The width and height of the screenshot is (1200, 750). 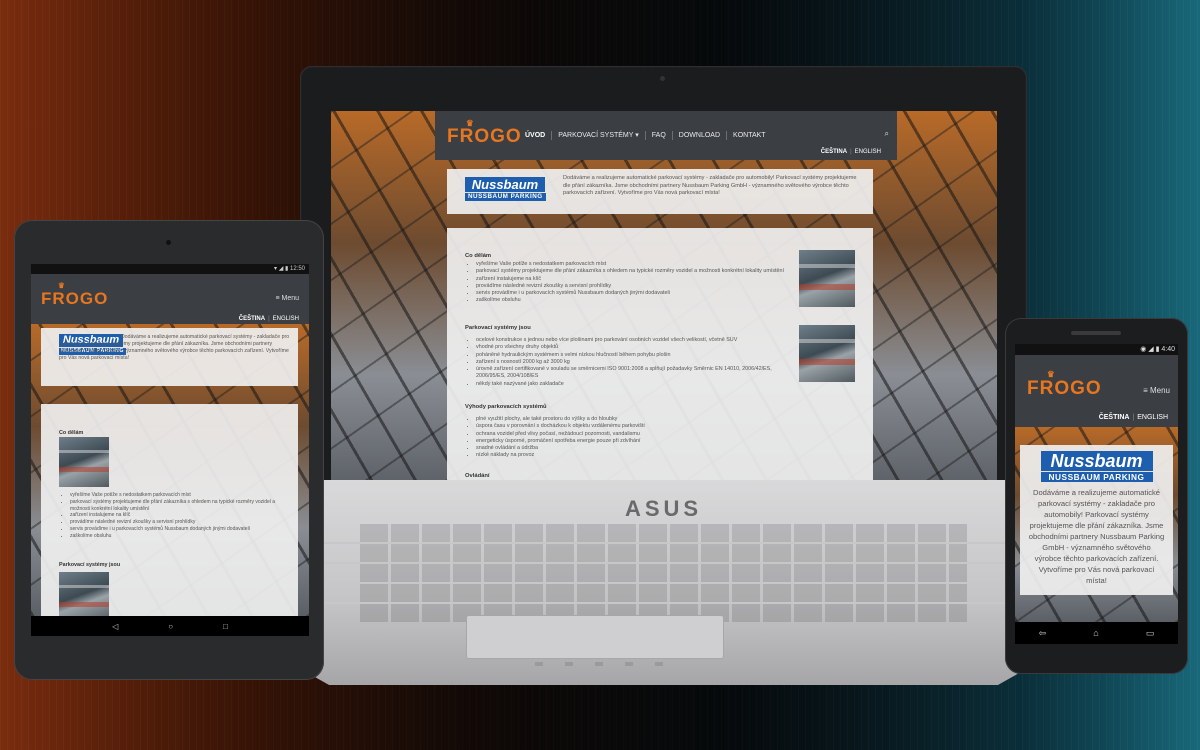 What do you see at coordinates (698, 135) in the screenshot?
I see `nav-download: DOWNLOAD` at bounding box center [698, 135].